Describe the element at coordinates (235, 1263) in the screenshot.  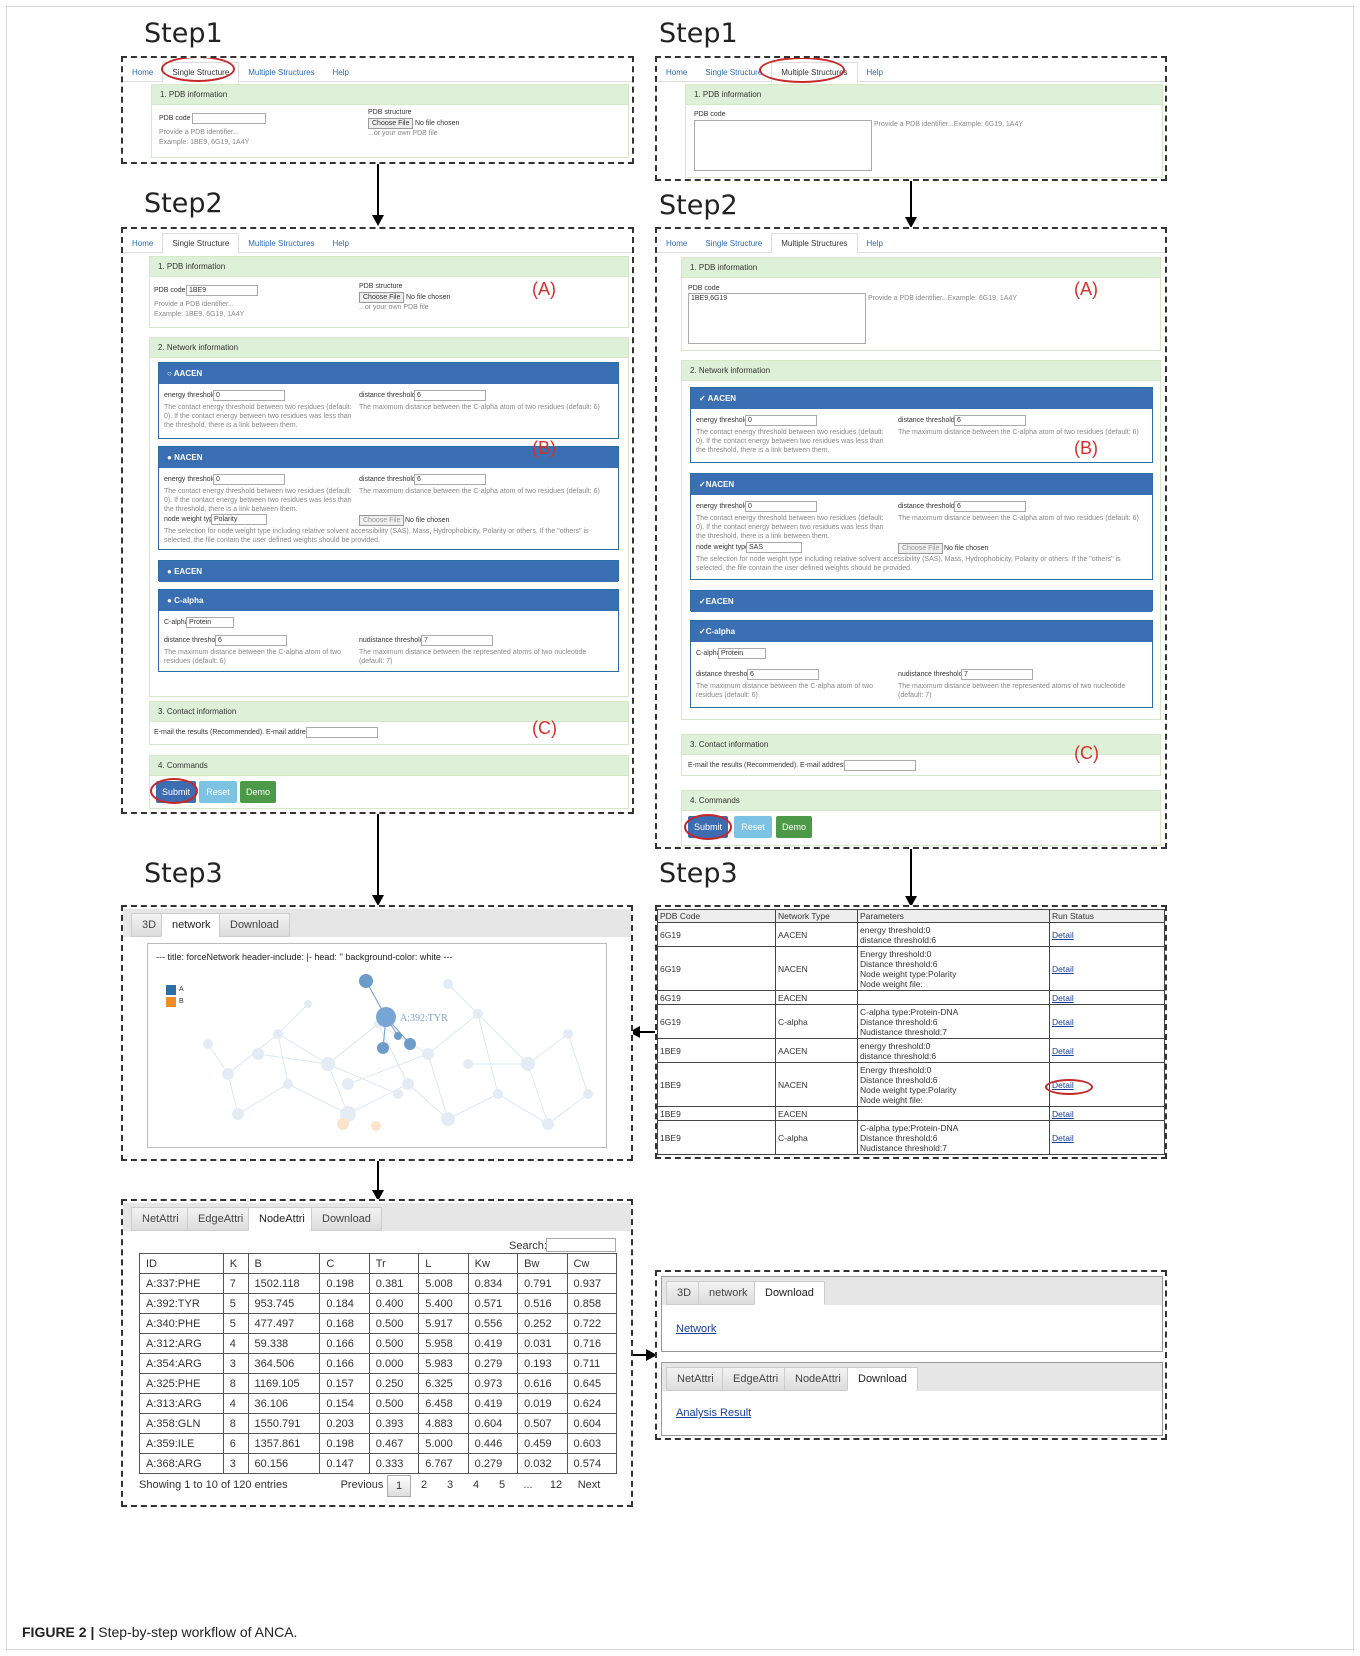
I see `column-header: K` at that location.